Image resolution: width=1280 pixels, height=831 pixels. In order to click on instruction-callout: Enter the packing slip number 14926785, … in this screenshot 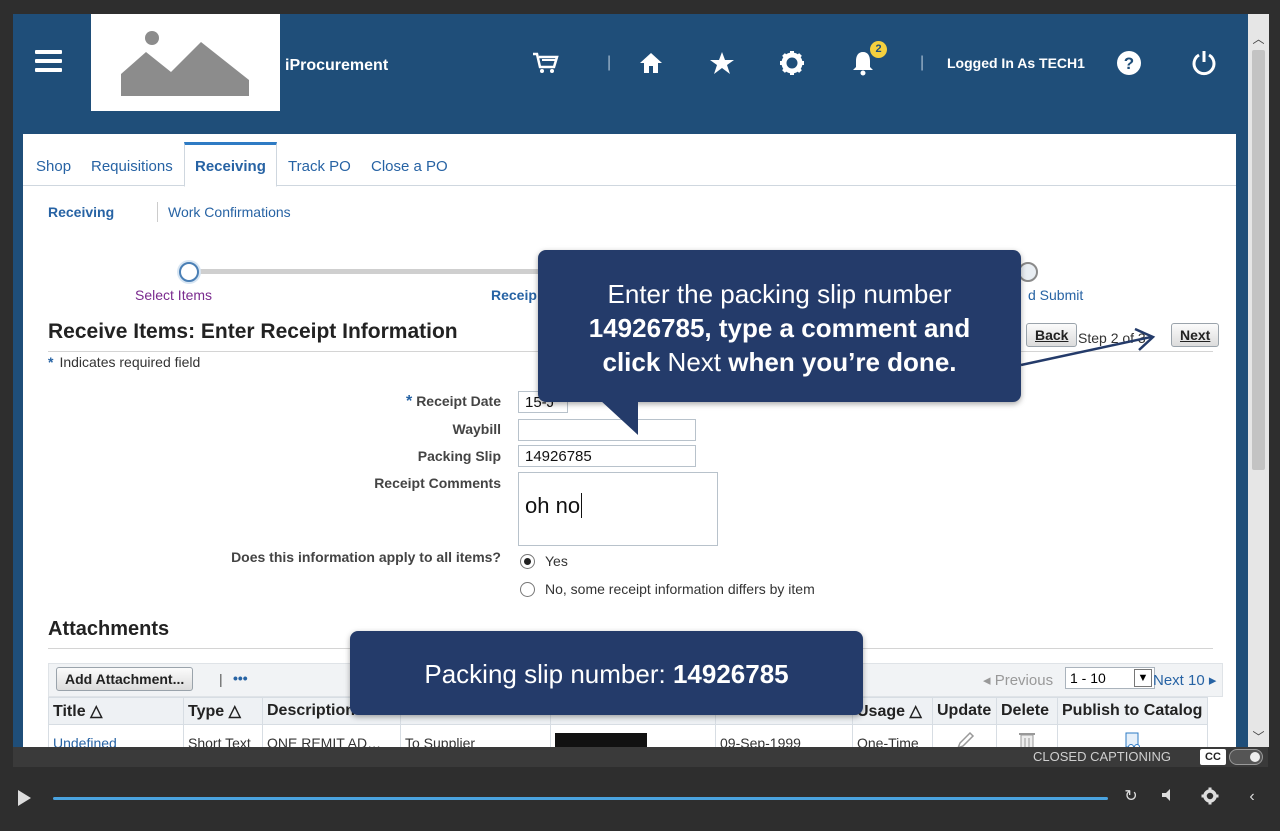, I will do `click(779, 342)`.